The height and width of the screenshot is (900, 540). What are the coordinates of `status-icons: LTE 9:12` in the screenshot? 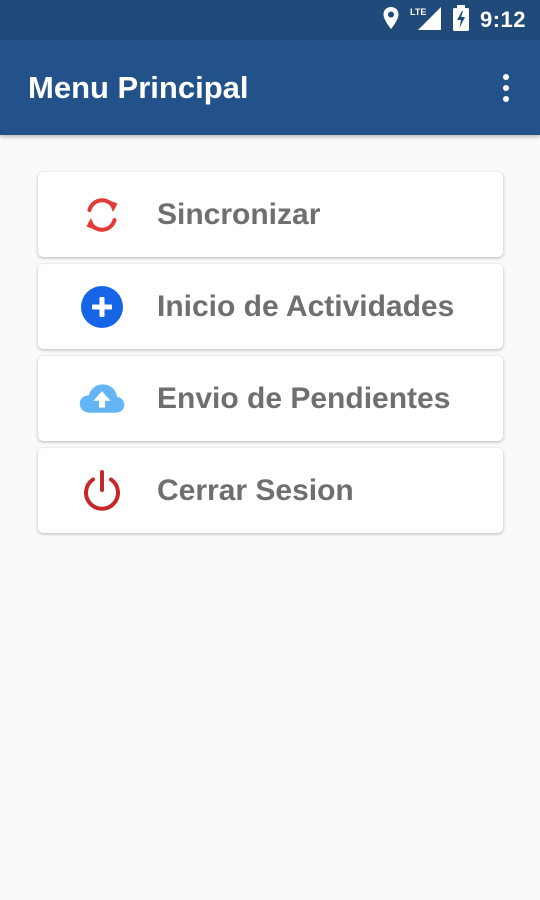 It's located at (454, 20).